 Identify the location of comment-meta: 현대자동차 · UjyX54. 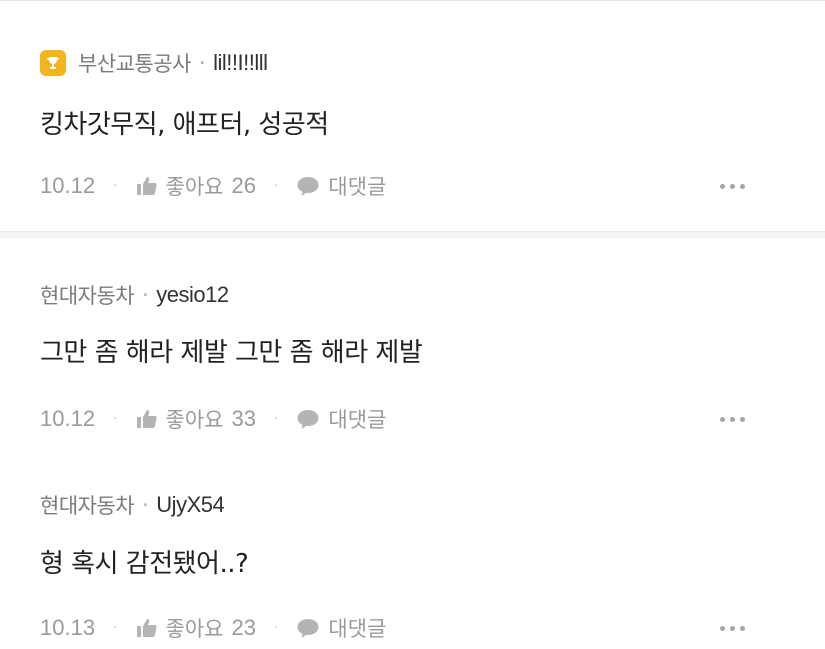
(132, 505).